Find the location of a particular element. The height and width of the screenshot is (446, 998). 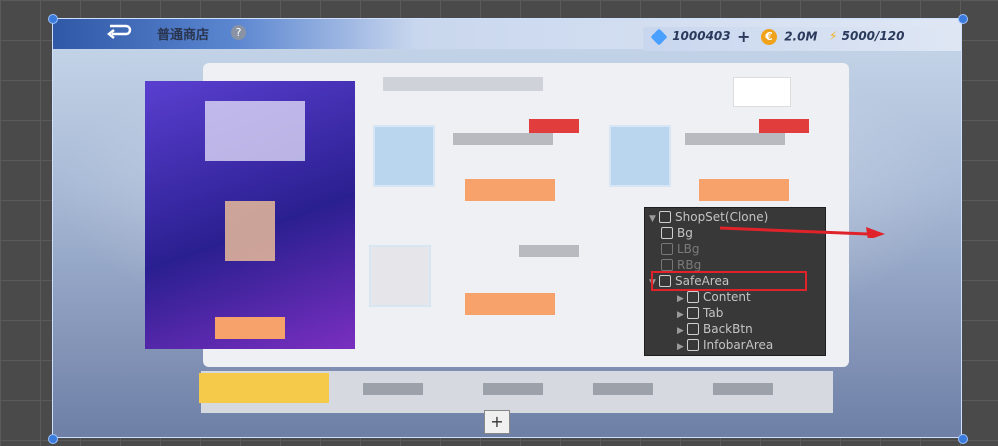

hierarchy-node-tab: ▶ Tab is located at coordinates (700, 313).